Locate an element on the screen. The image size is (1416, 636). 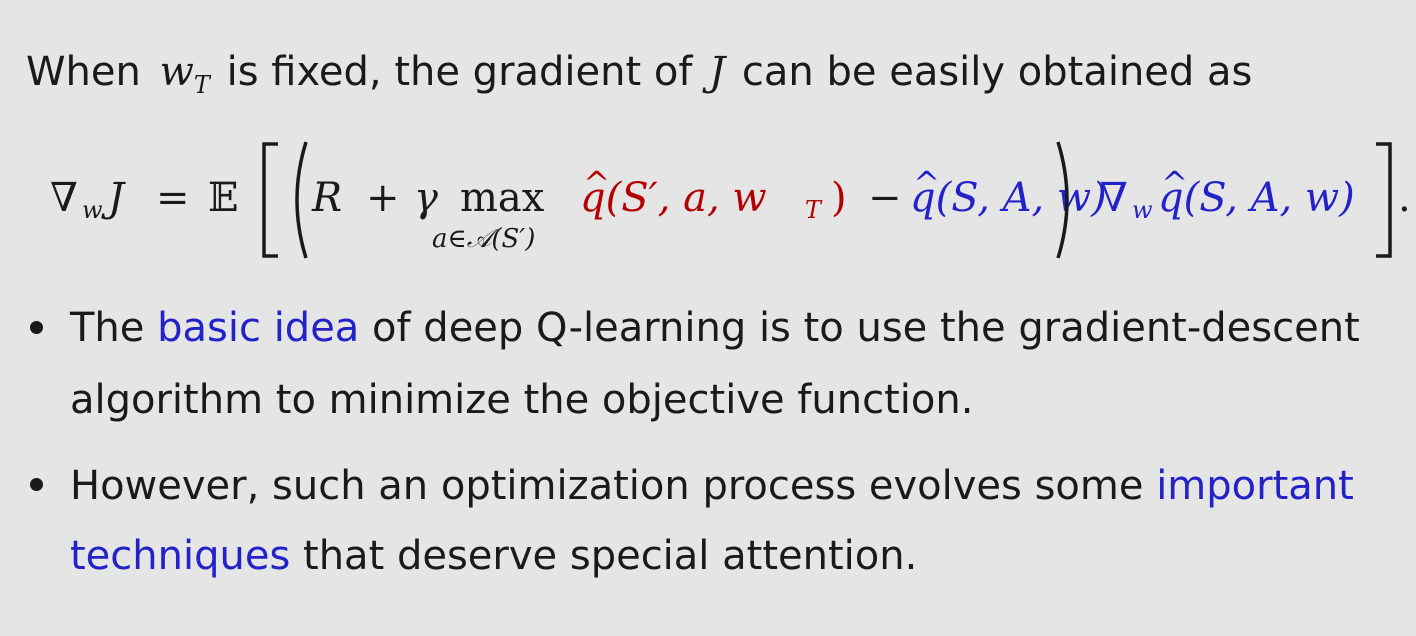
grad-q-text: q(S, A, w) is located at coordinates (1256, 192).